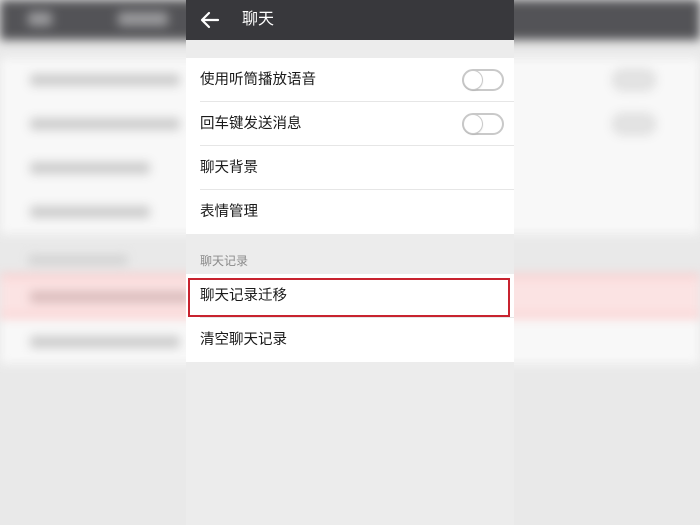 This screenshot has height=525, width=700. Describe the element at coordinates (350, 80) in the screenshot. I see `earpiece-playback-row: 使用听筒播放语音` at that location.